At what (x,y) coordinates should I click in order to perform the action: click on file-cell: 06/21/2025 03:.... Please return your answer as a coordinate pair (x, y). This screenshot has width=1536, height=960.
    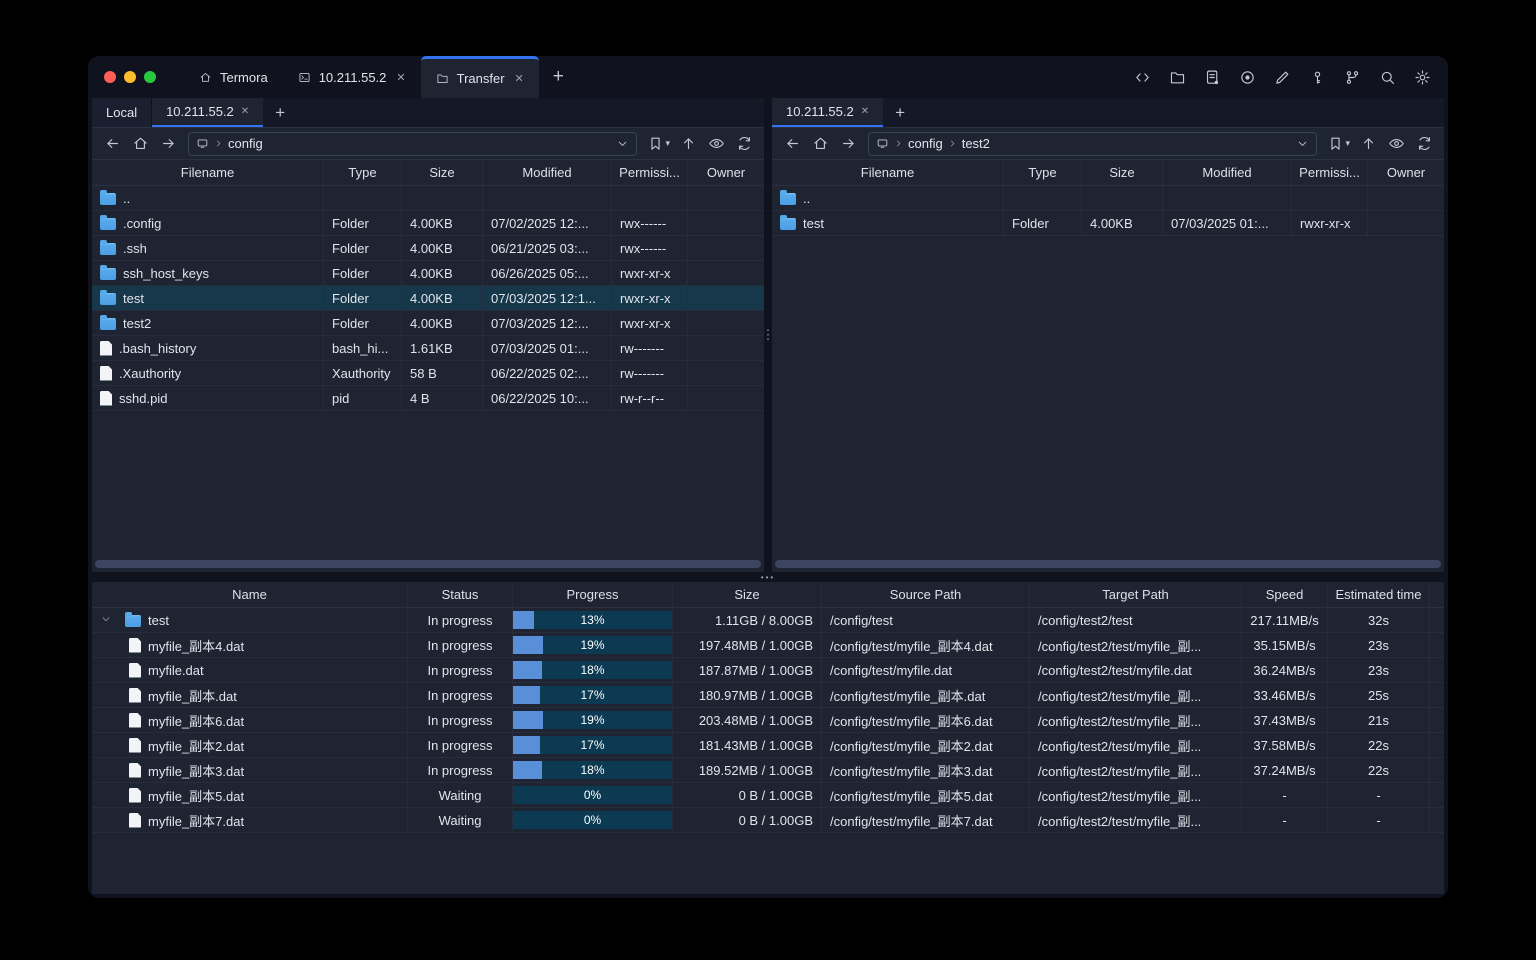
    Looking at the image, I should click on (547, 248).